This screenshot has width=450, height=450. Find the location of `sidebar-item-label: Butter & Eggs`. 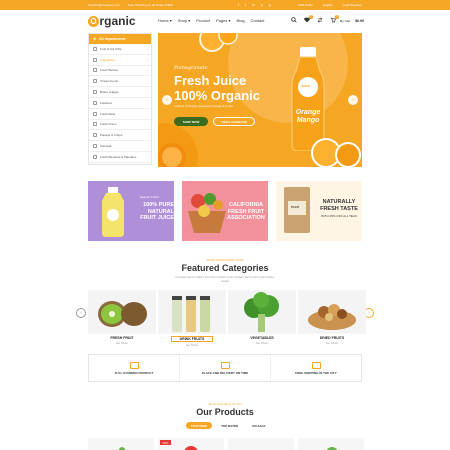

sidebar-item-label: Butter & Eggs is located at coordinates (109, 92).